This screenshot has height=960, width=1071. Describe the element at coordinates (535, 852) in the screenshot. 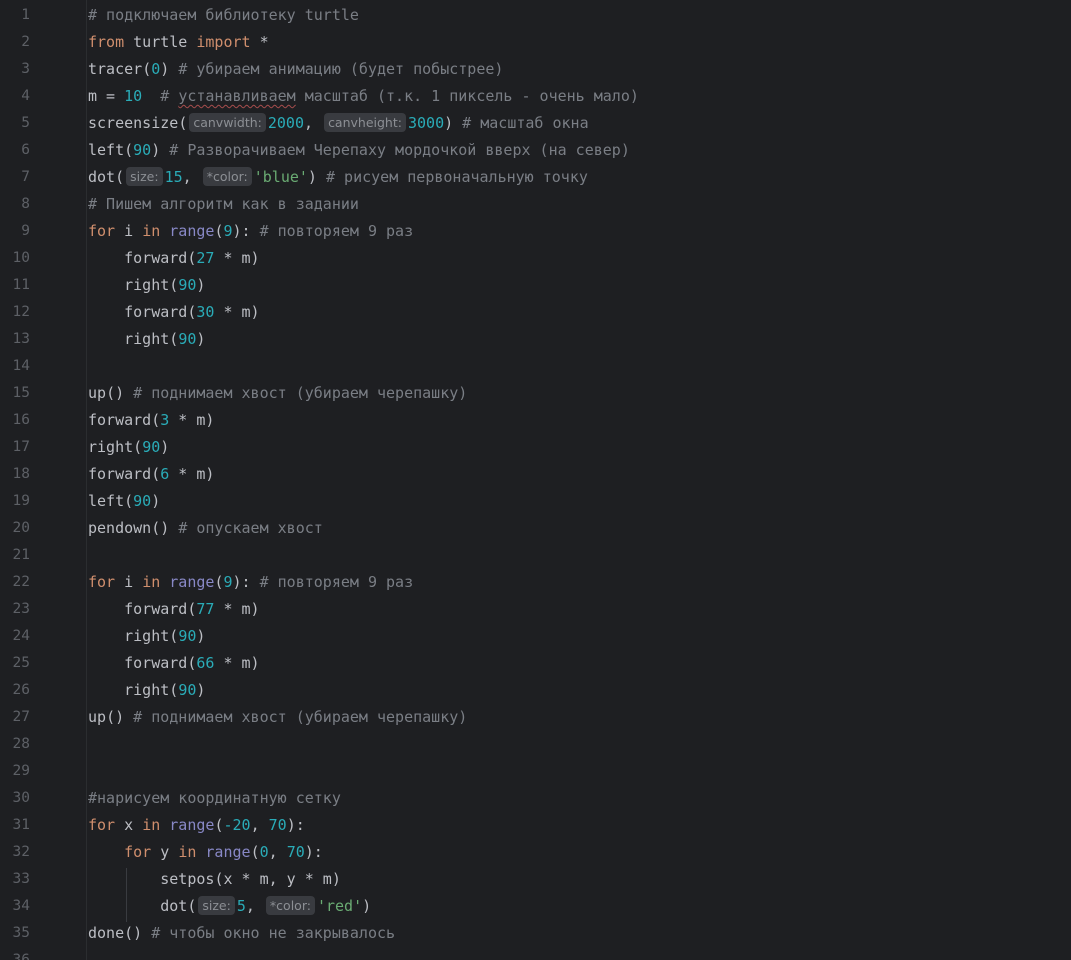

I see `code-line: 32 for y in range(0, 70):` at that location.